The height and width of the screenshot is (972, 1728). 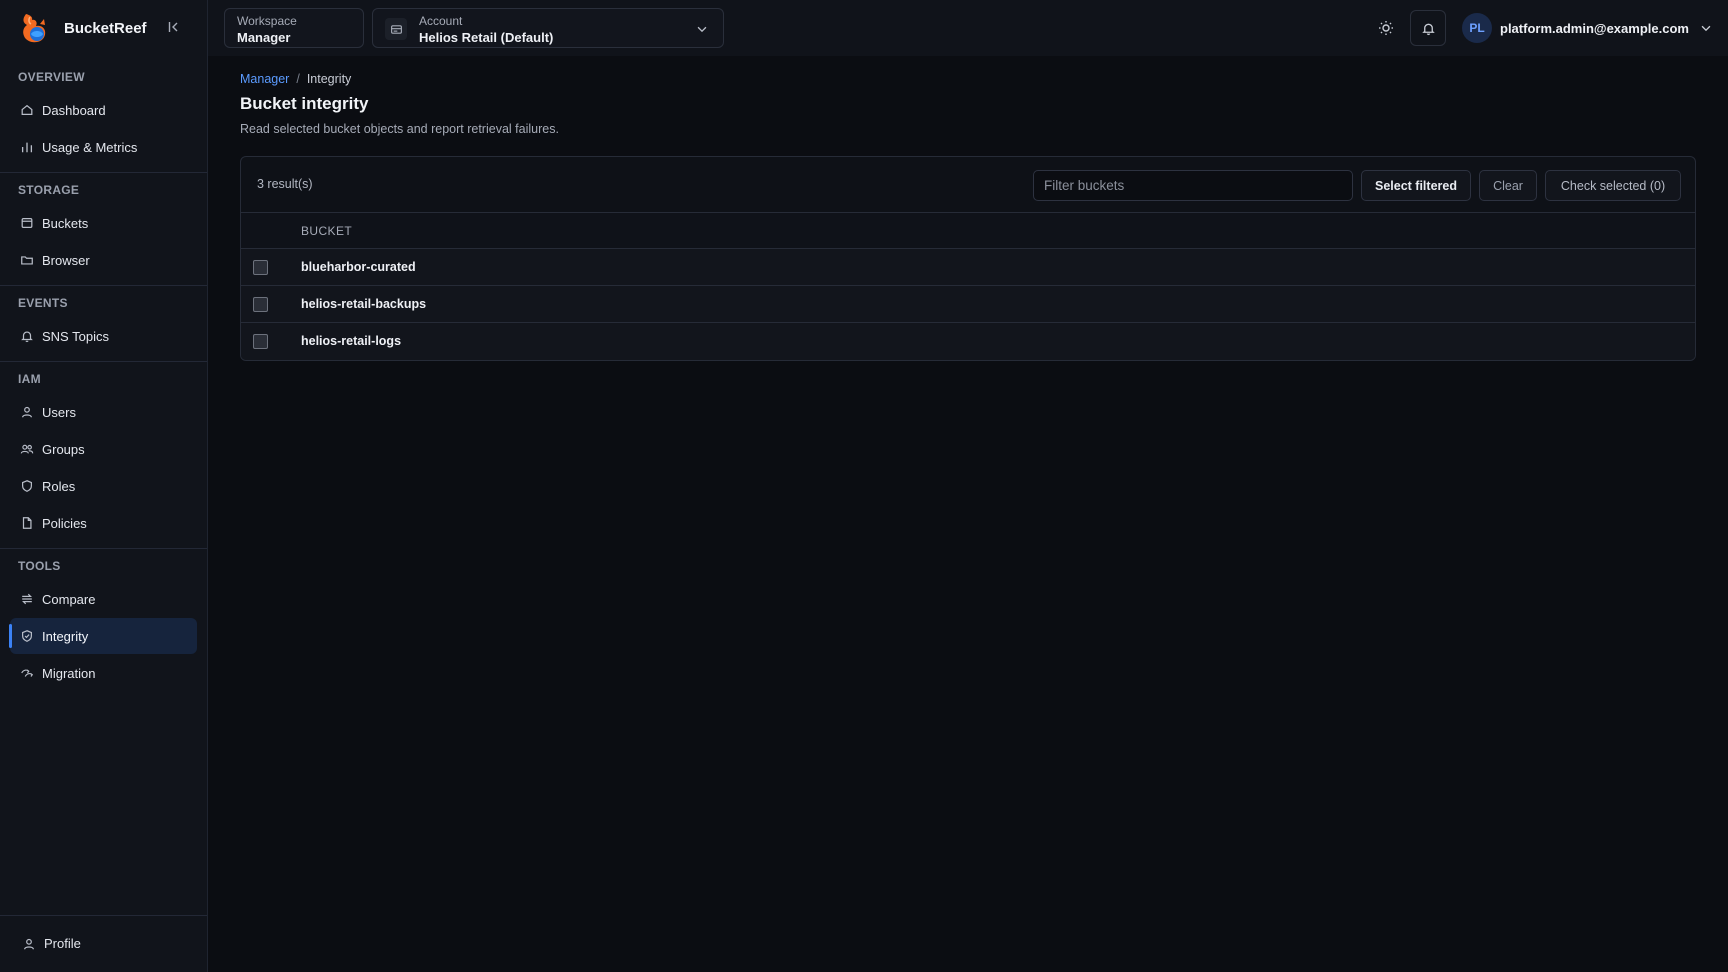 I want to click on filter-buckets-input, so click(x=1193, y=185).